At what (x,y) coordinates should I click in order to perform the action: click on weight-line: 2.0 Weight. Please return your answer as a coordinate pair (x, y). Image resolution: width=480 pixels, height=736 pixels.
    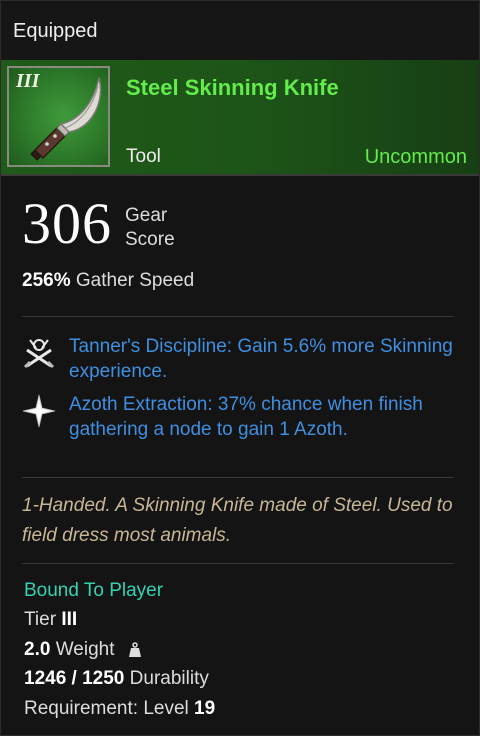
    Looking at the image, I should click on (83, 650).